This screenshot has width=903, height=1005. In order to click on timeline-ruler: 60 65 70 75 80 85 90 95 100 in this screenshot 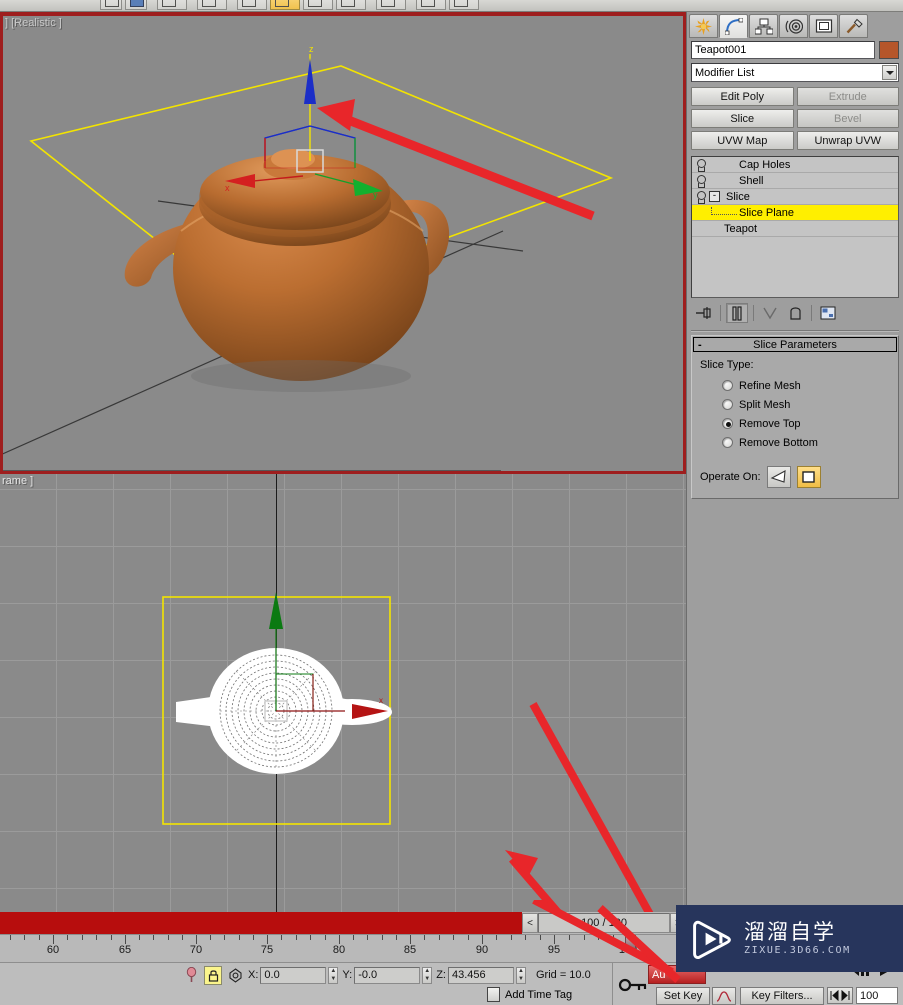, I will do `click(343, 948)`.